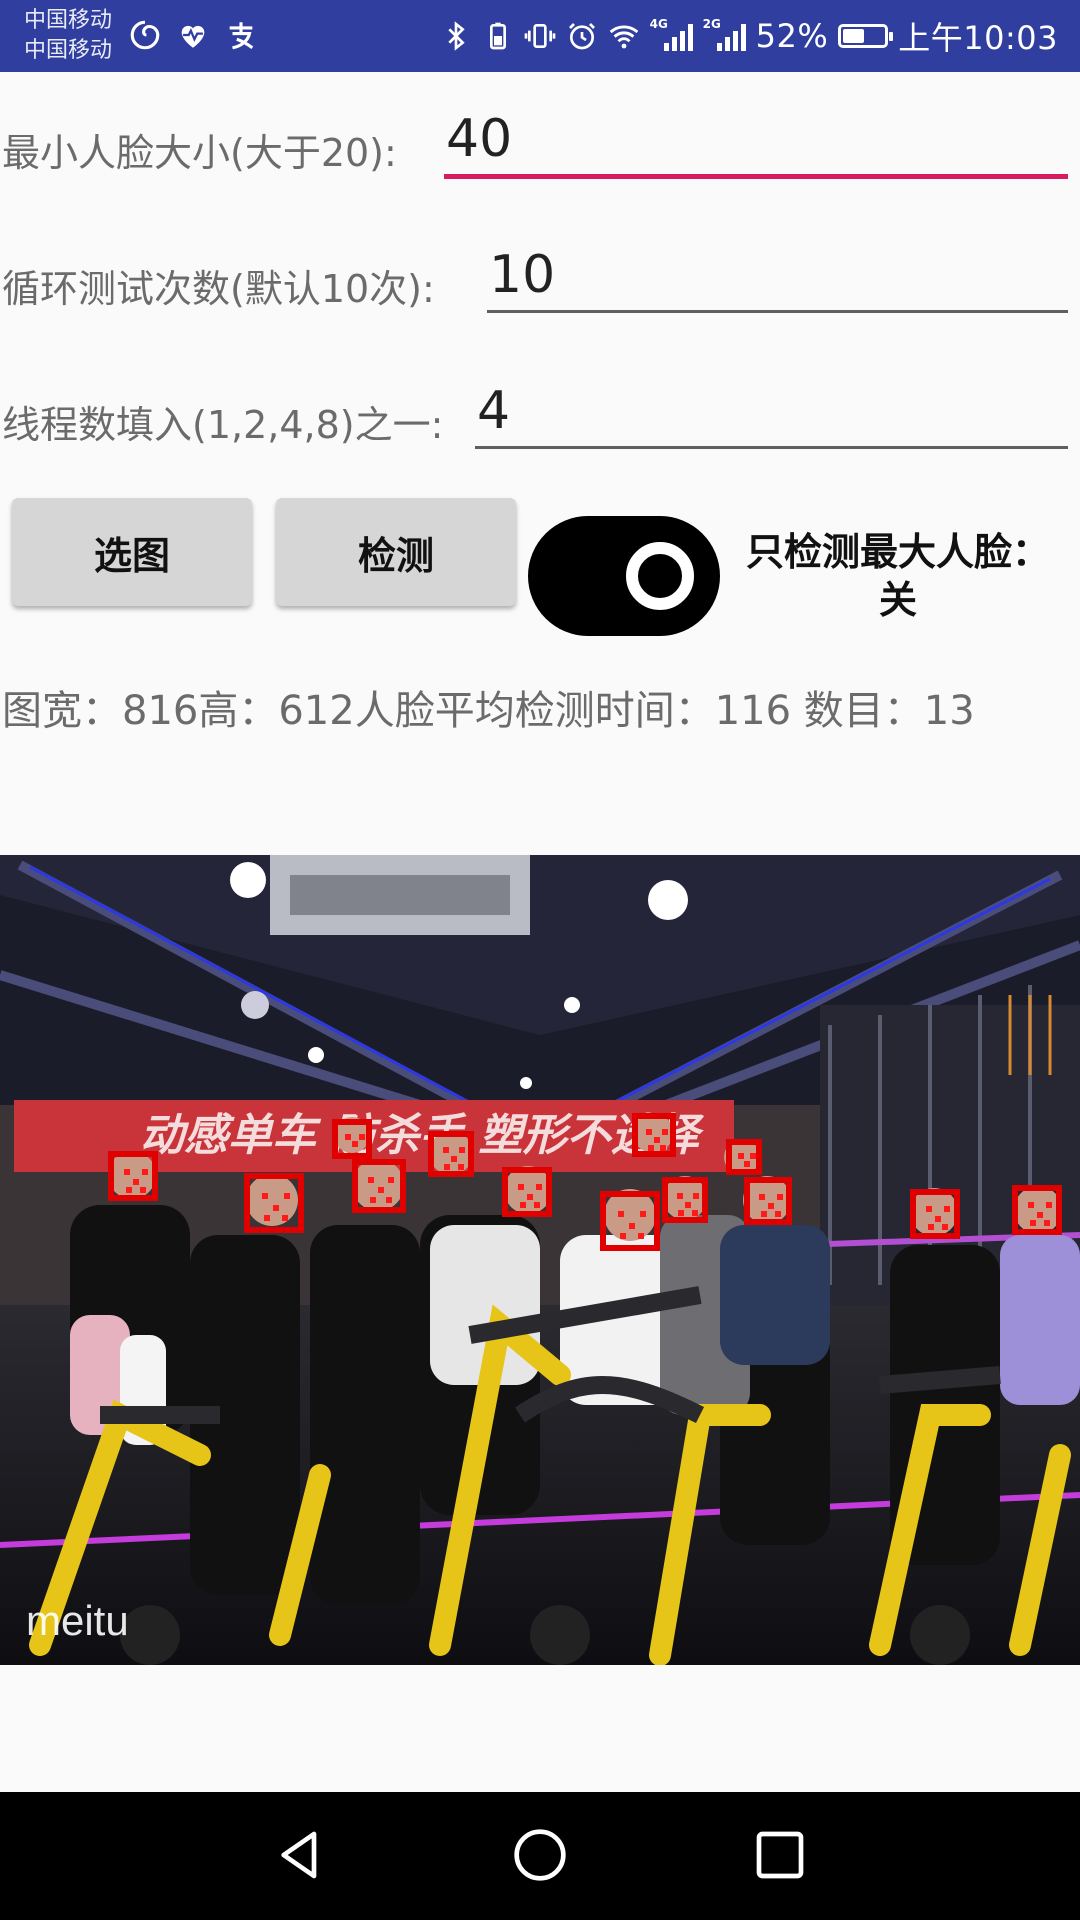  I want to click on loop-count-input, so click(777, 275).